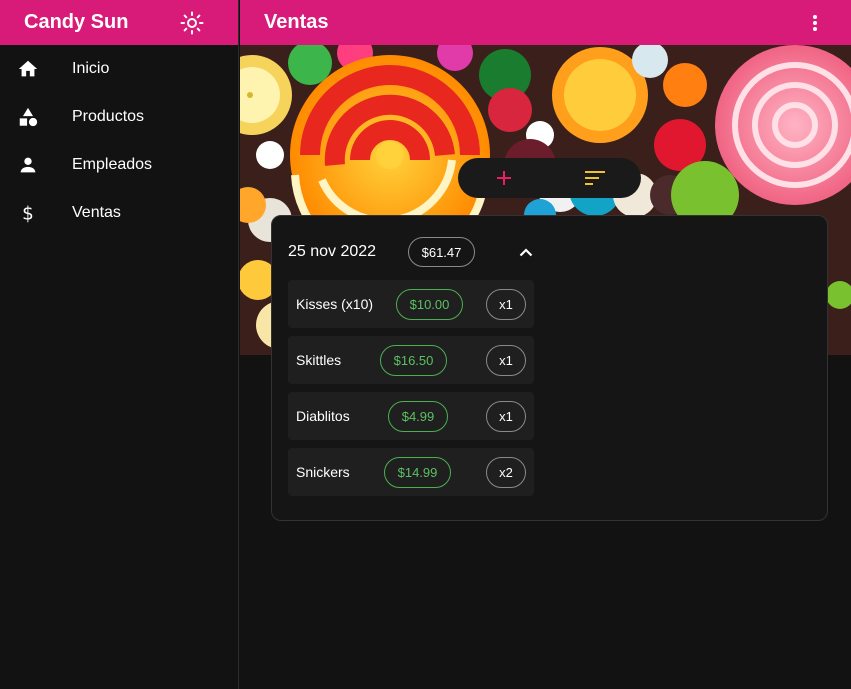 This screenshot has height=689, width=851. I want to click on dollar-icon: $, so click(28, 213).